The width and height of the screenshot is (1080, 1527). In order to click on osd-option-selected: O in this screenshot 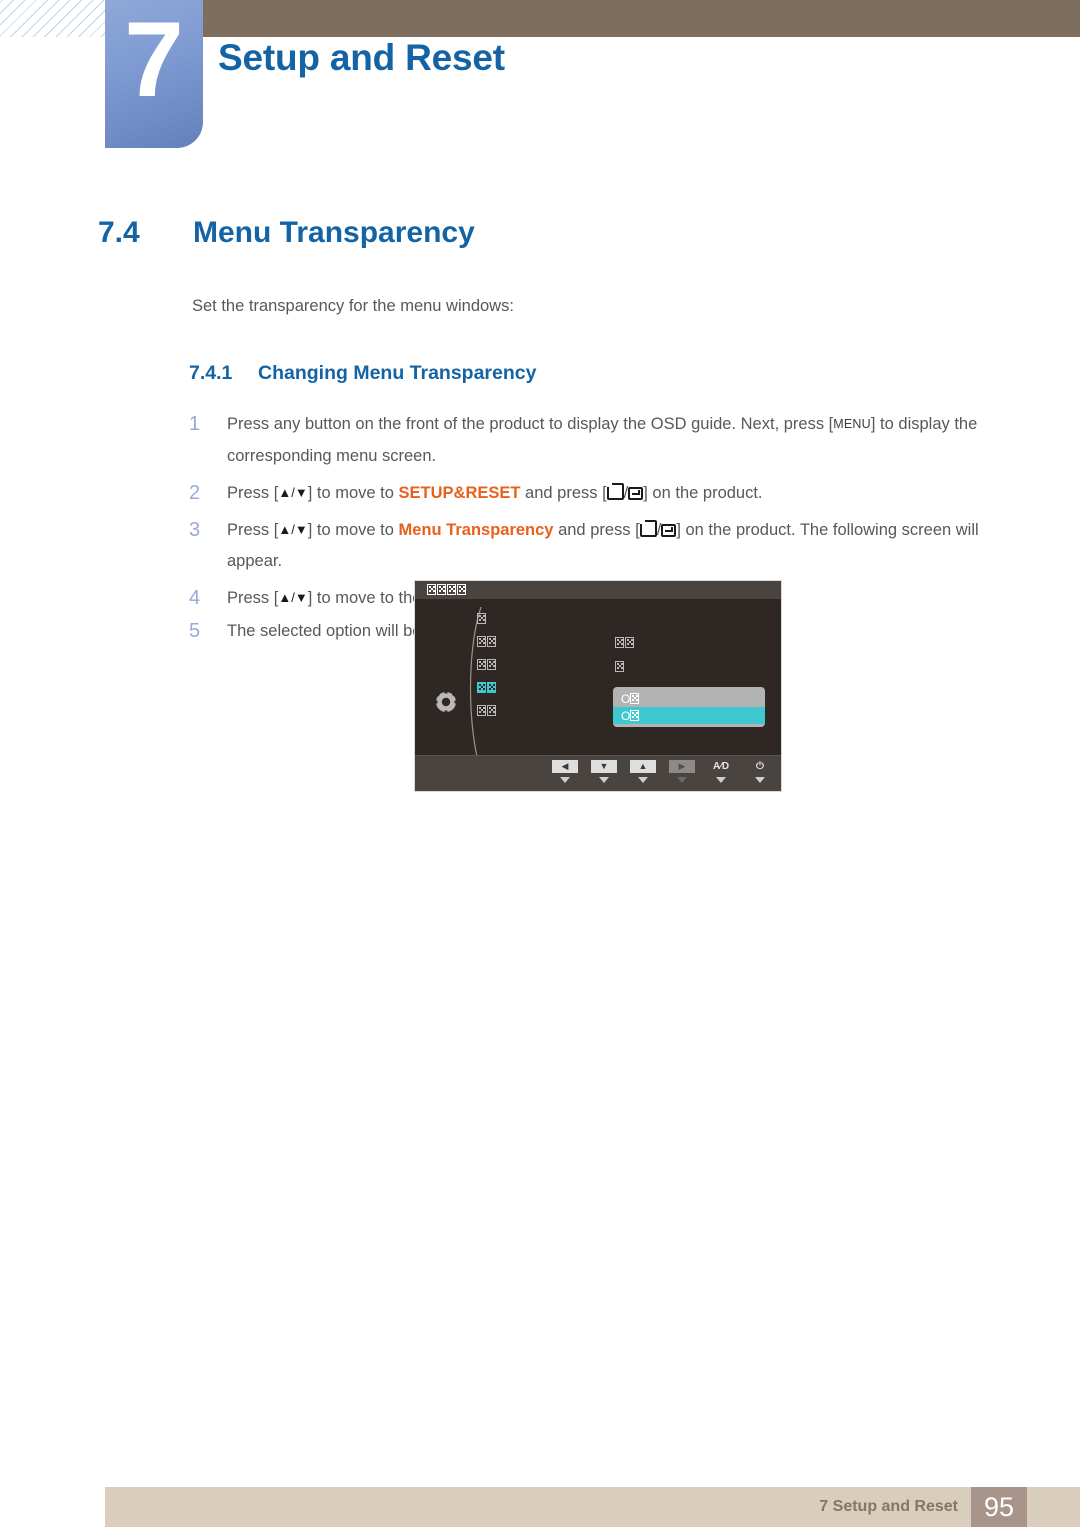, I will do `click(689, 715)`.